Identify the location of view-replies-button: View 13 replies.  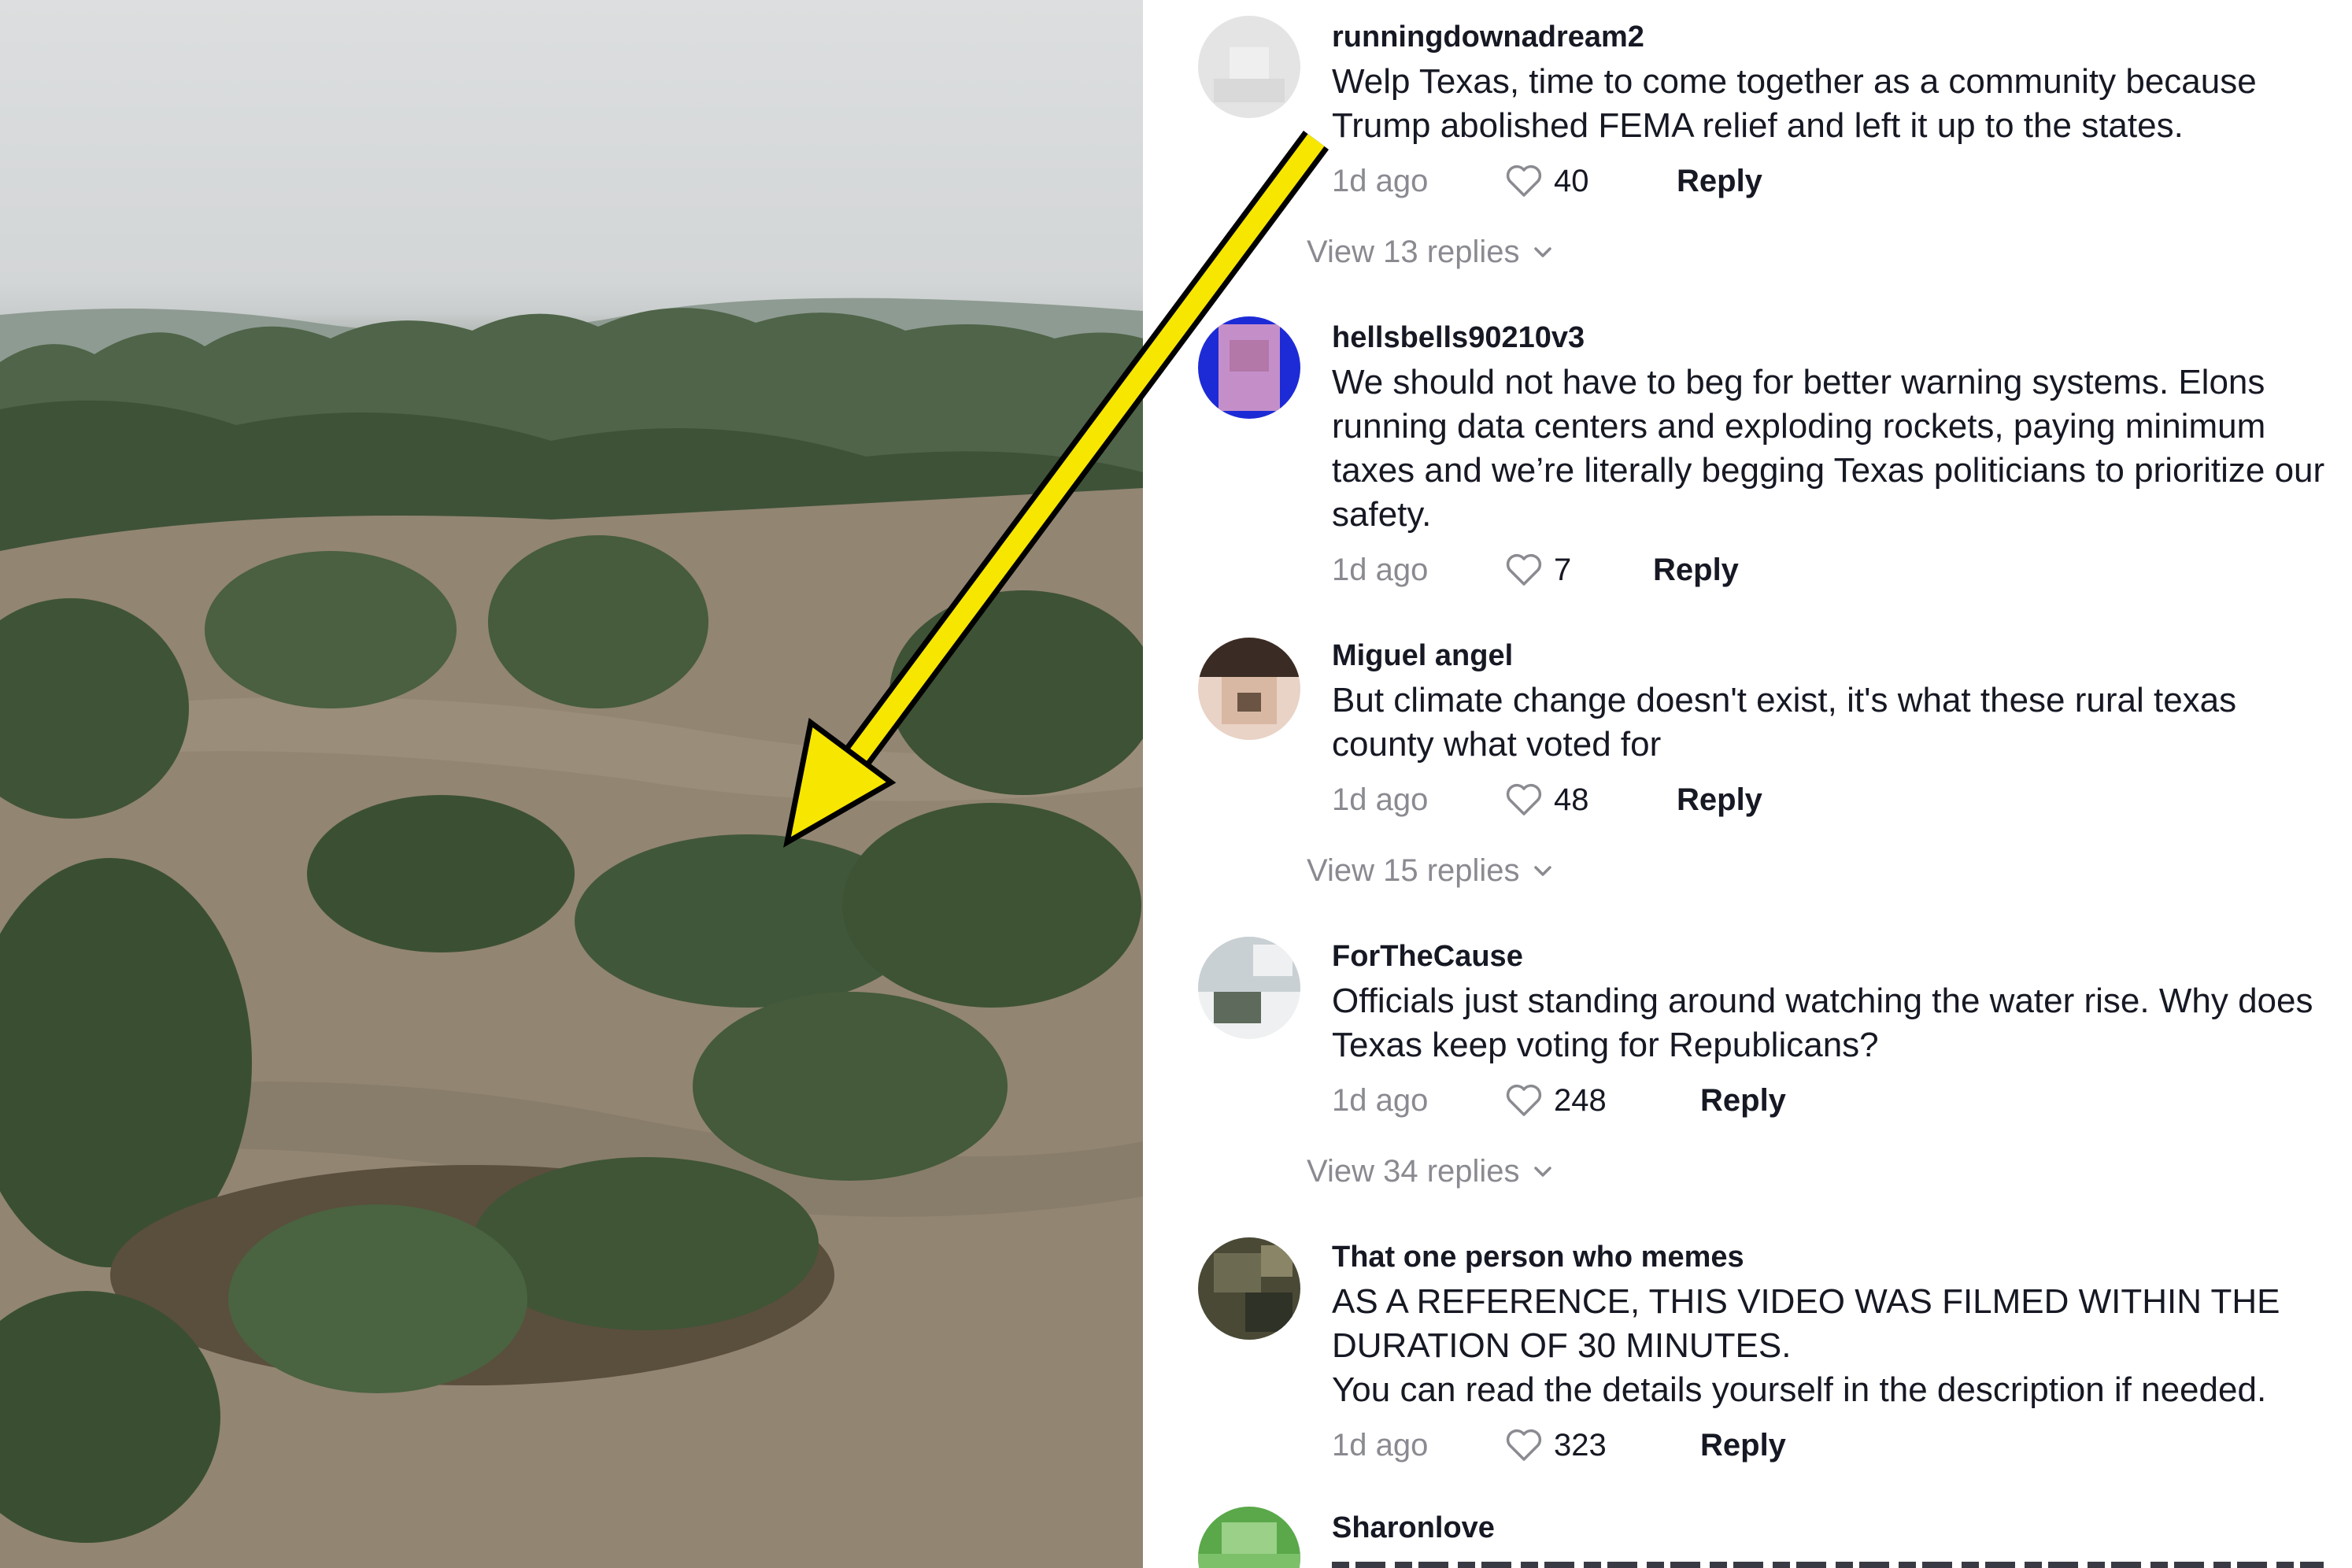
(1430, 253).